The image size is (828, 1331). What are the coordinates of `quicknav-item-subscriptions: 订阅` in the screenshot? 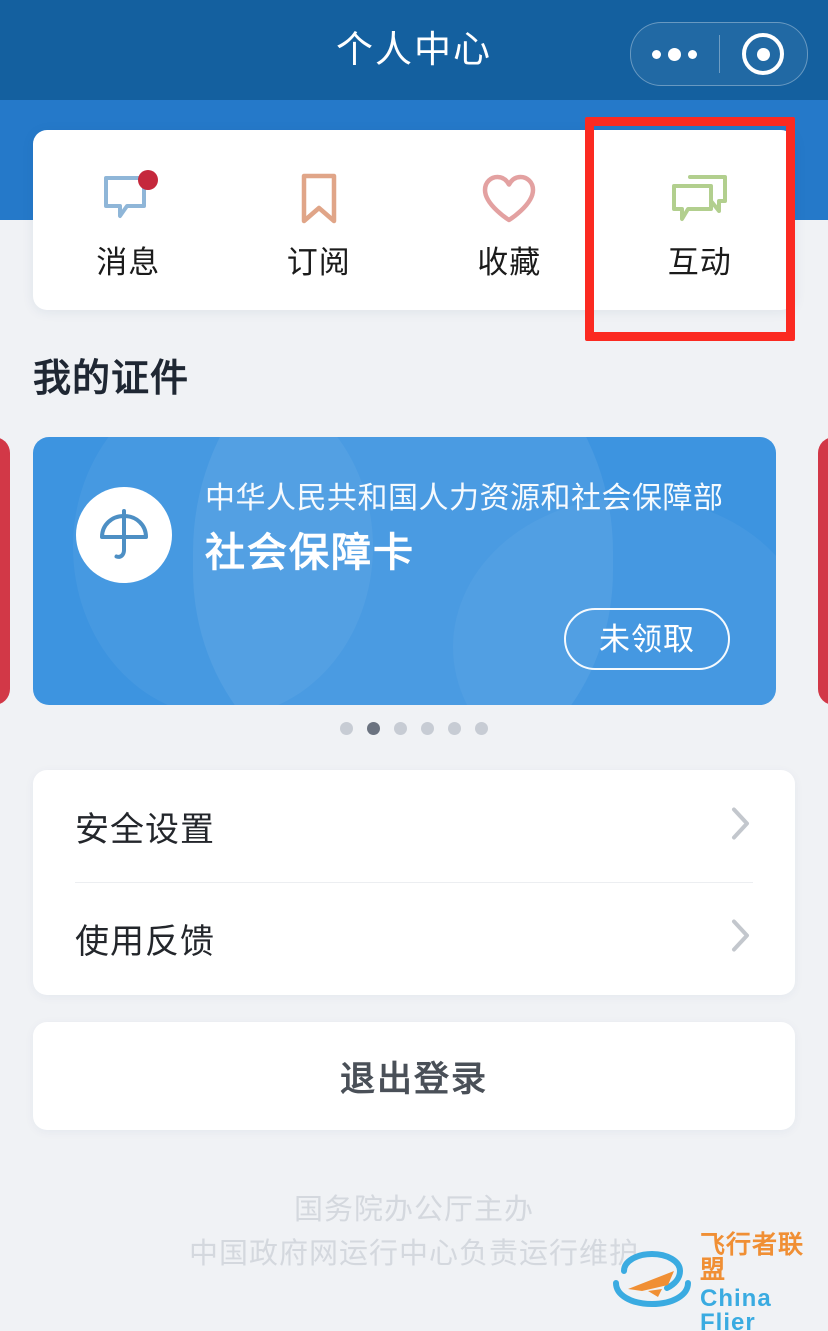 It's located at (319, 220).